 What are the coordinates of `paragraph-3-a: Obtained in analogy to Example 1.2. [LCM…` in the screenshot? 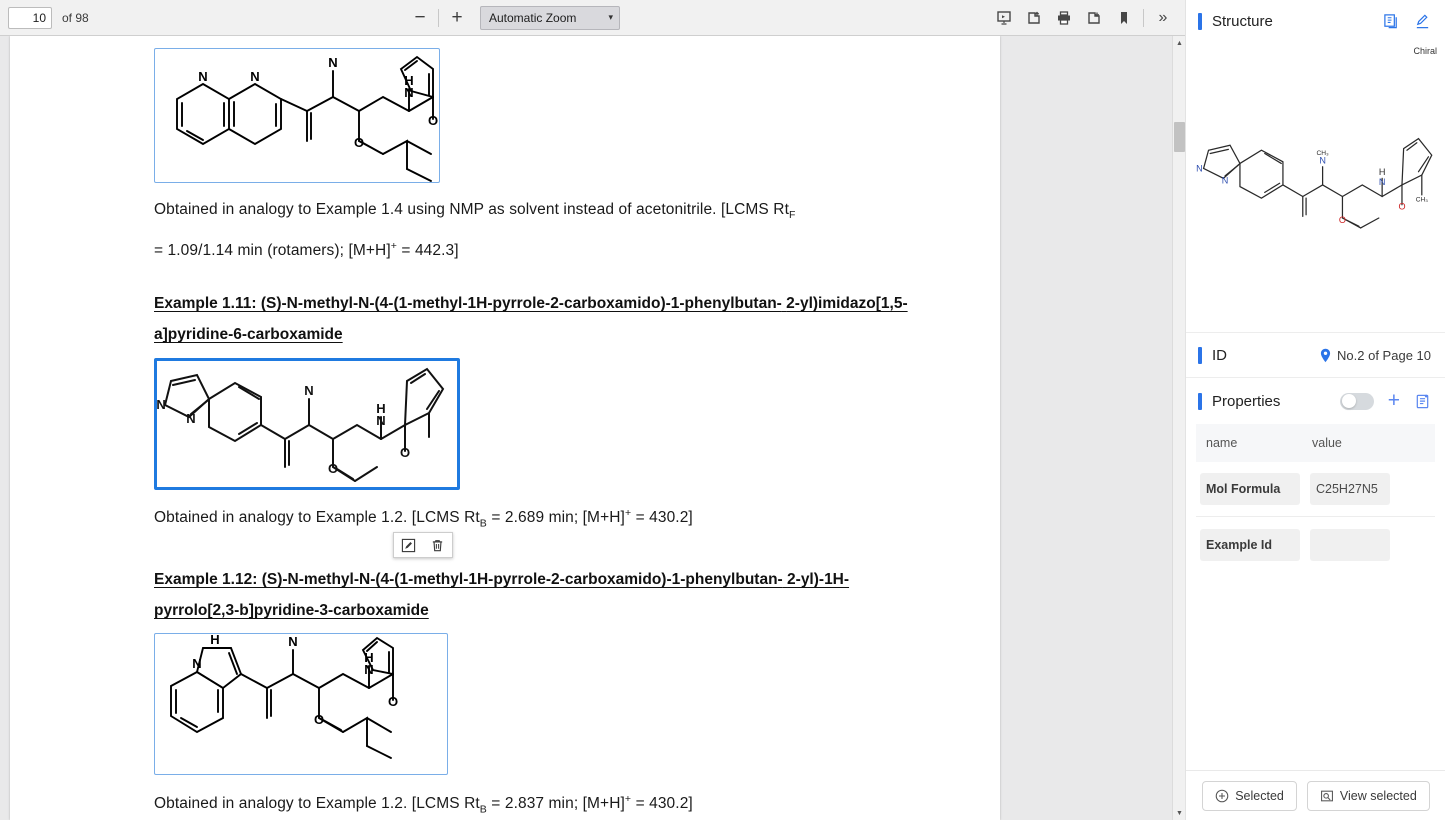 It's located at (317, 804).